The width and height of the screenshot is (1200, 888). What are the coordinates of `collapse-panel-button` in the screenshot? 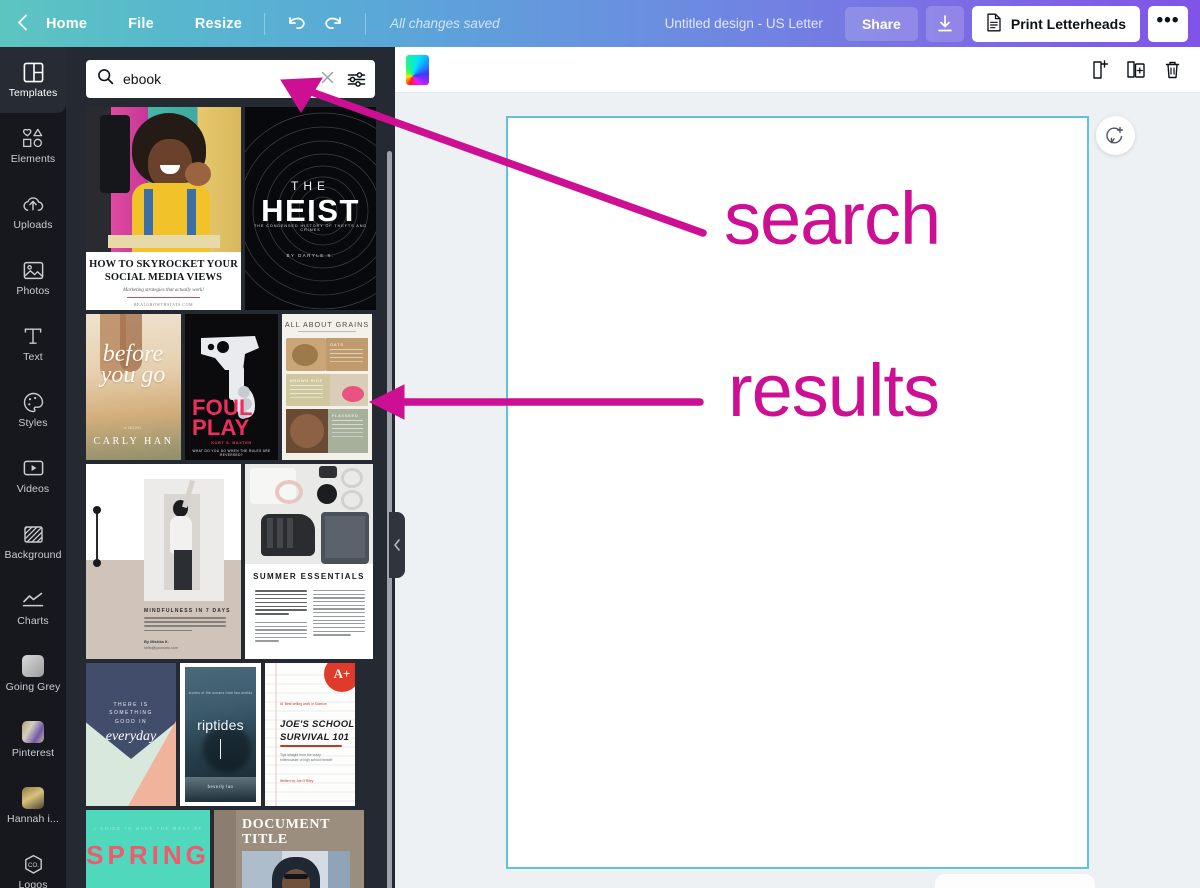 It's located at (397, 545).